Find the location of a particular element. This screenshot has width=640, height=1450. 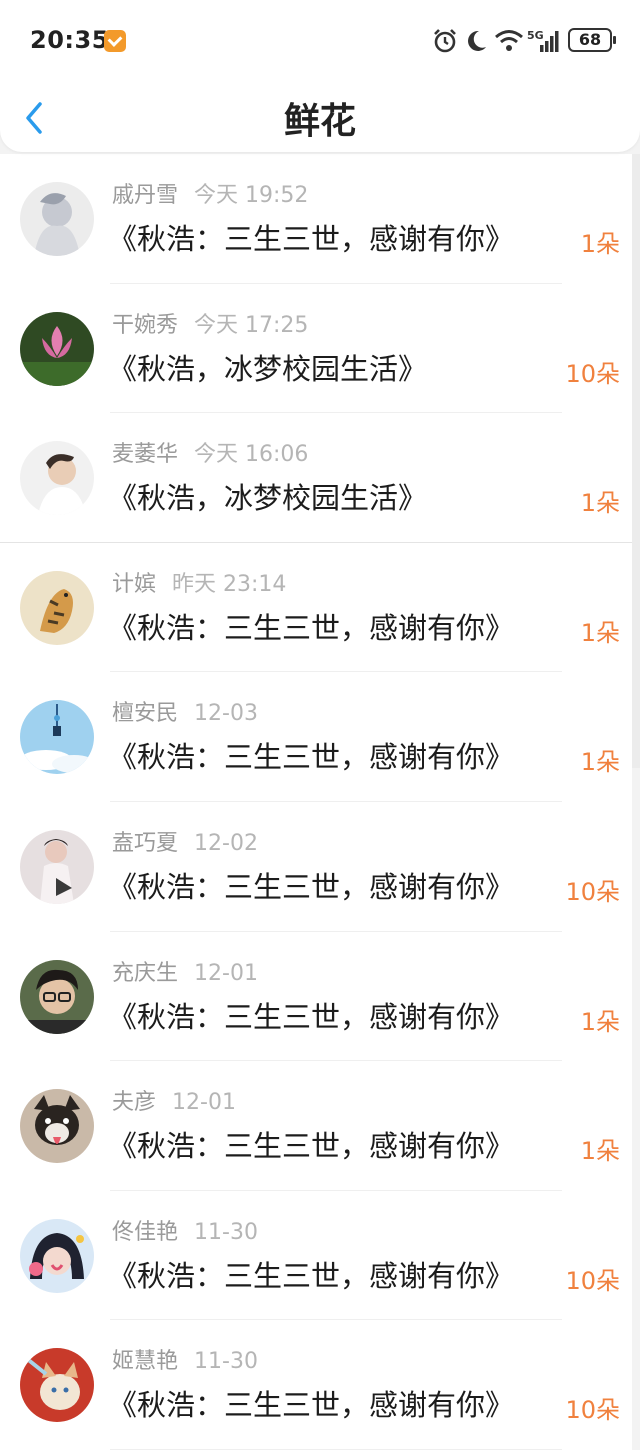

list-item: 麦萎华 今天 16:06 《秋浩，冰梦校园生活》 1朵 is located at coordinates (316, 478).